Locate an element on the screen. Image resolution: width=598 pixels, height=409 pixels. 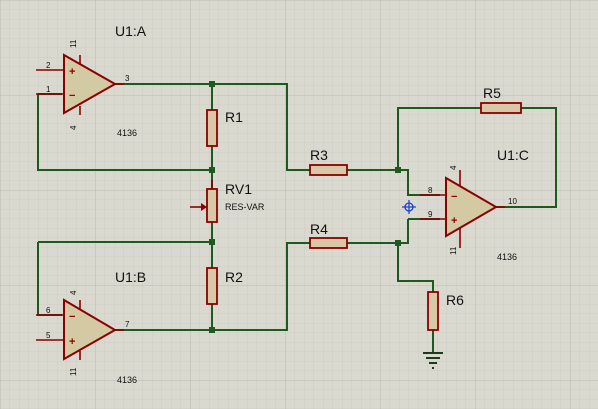
rv1-label: RV1 is located at coordinates (238, 189).